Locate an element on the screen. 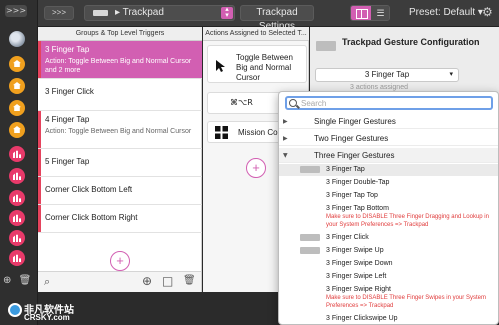 The image size is (499, 325). group-single-finger: ▶ Single Finger Gestures is located at coordinates (388, 121).